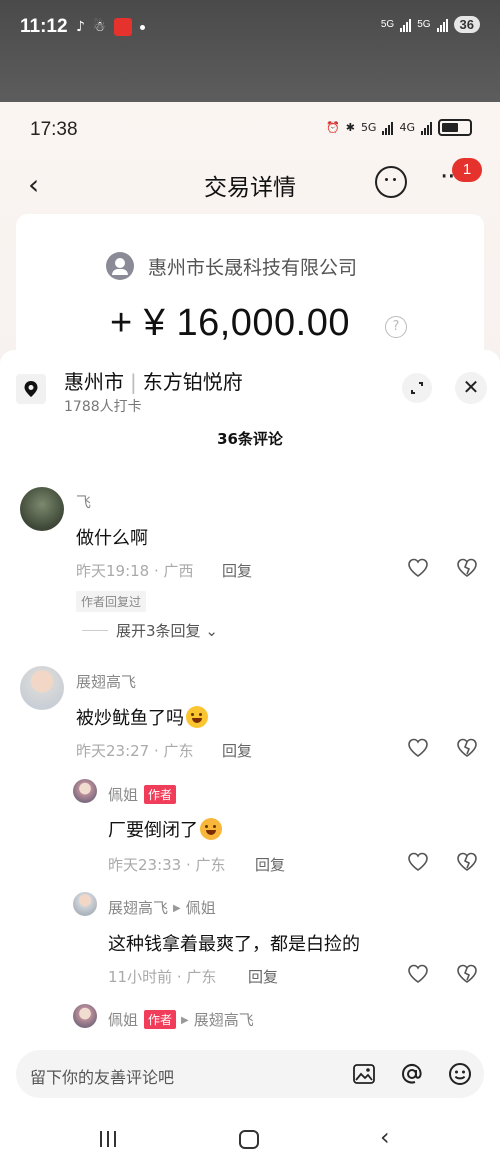 Image resolution: width=500 pixels, height=1167 pixels. What do you see at coordinates (130, 718) in the screenshot?
I see `comment-text-content: 被炒鱿鱼了吗` at bounding box center [130, 718].